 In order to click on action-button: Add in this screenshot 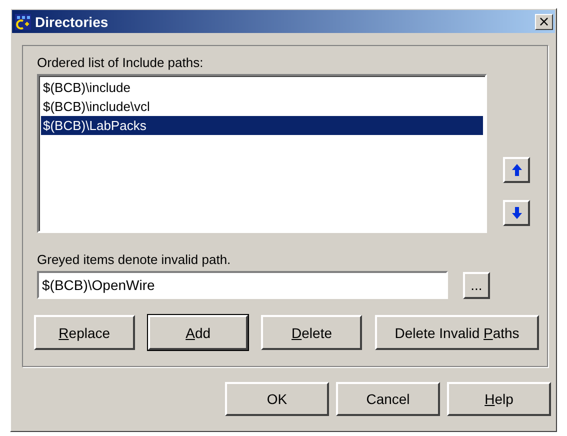, I will do `click(198, 332)`.